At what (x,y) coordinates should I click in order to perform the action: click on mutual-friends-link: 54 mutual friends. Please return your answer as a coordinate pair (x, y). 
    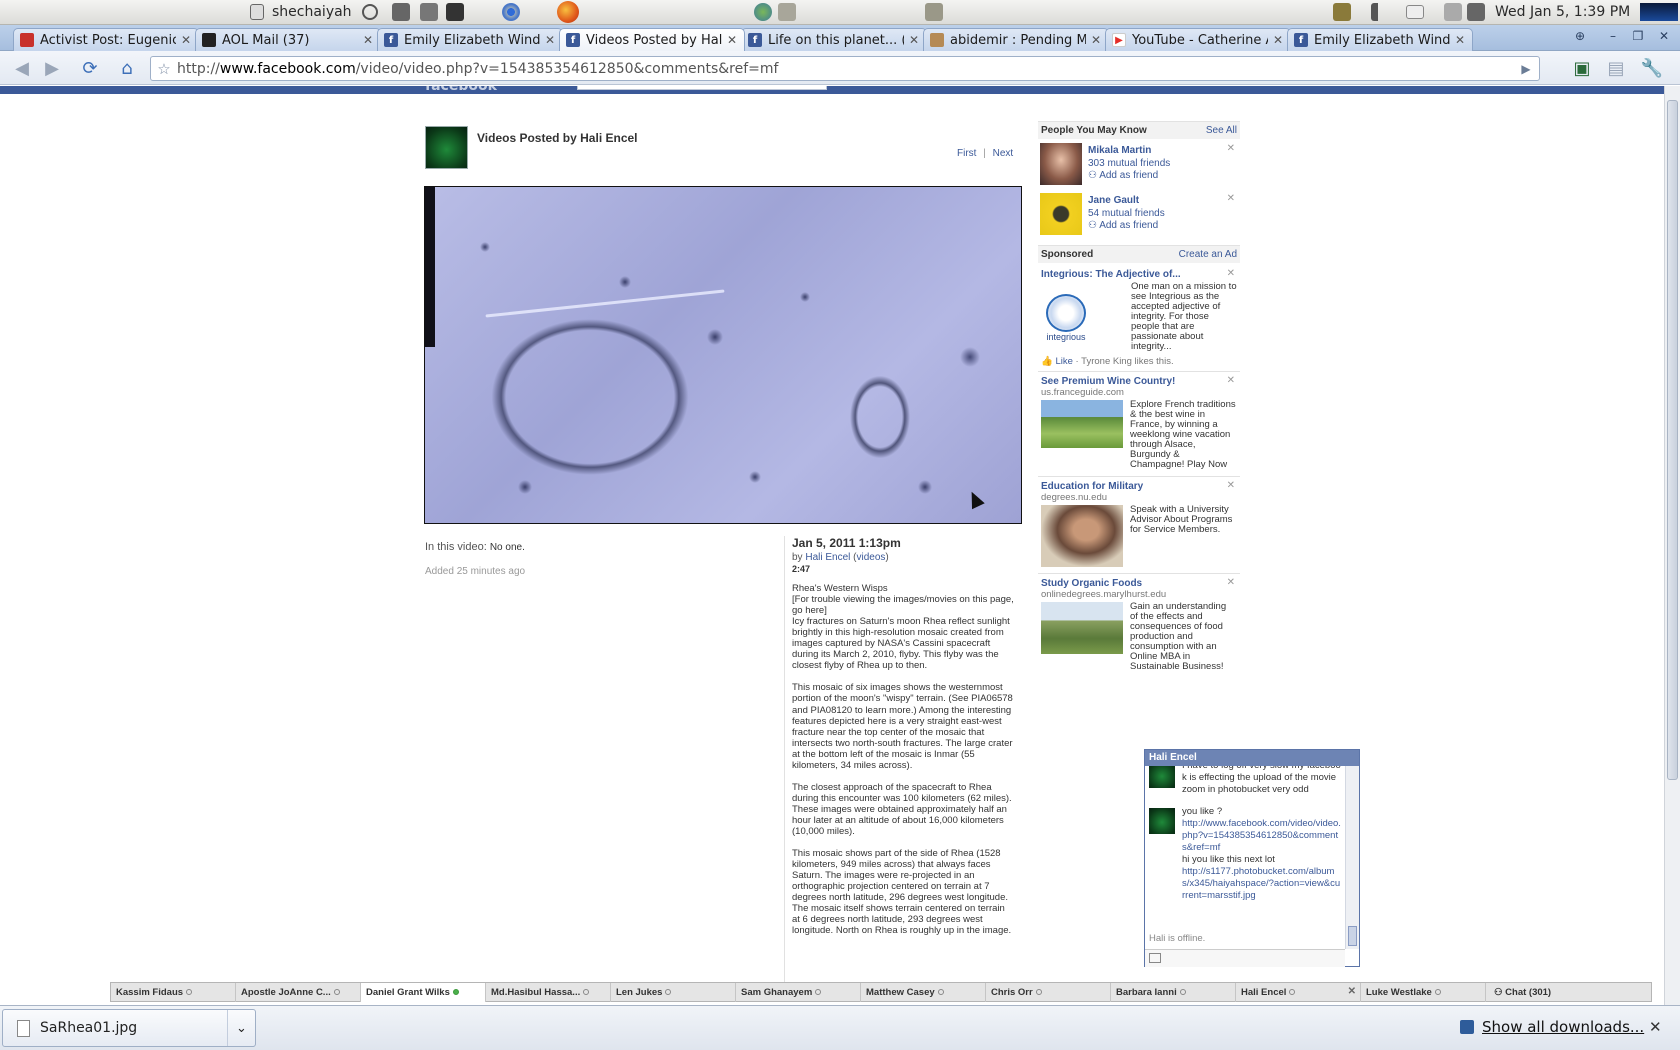
    Looking at the image, I should click on (1126, 213).